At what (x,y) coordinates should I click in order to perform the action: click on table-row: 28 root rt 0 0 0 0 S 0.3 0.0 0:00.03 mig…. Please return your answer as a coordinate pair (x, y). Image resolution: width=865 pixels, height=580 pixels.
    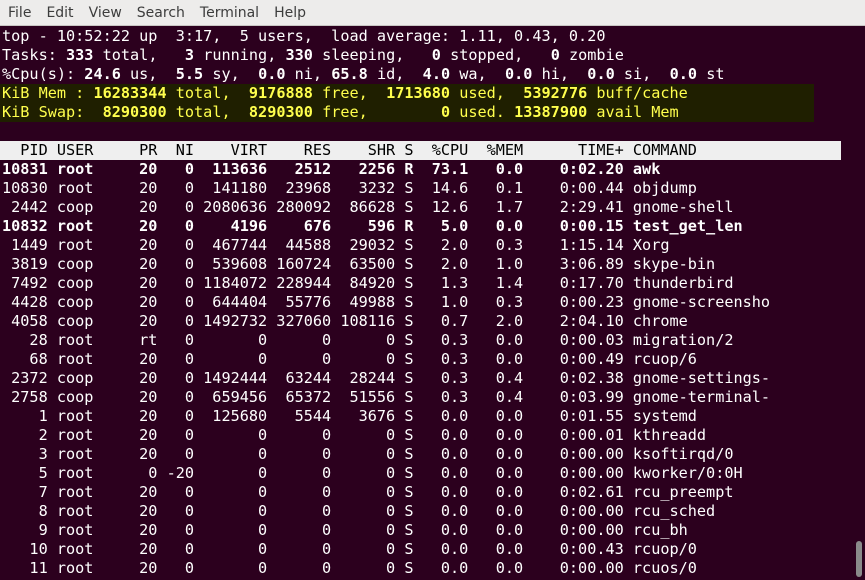
    Looking at the image, I should click on (368, 340).